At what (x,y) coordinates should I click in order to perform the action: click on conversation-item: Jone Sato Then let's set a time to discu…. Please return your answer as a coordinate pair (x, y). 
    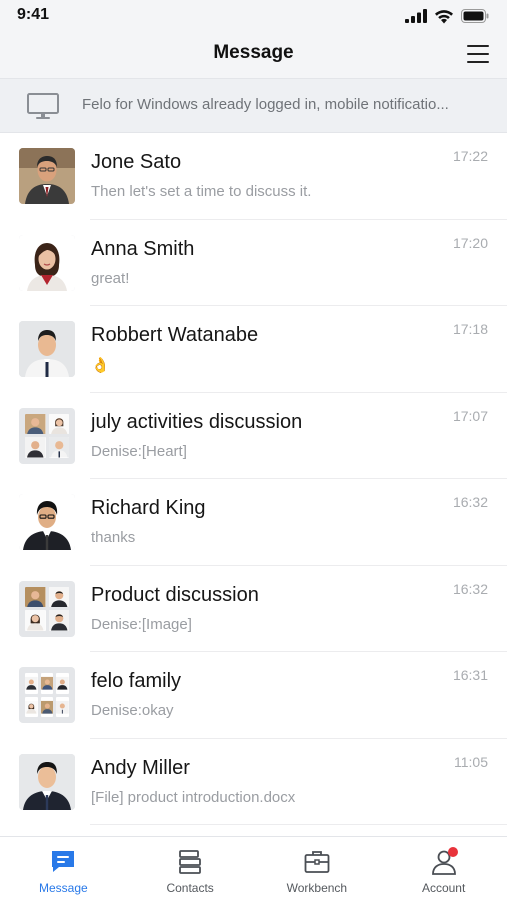
    Looking at the image, I should click on (253, 176).